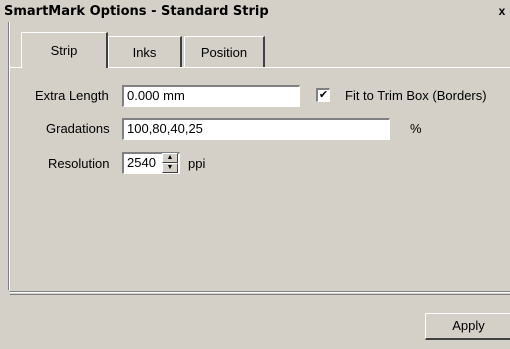 The width and height of the screenshot is (510, 349). Describe the element at coordinates (9, 156) in the screenshot. I see `frame-border-highlight` at that location.